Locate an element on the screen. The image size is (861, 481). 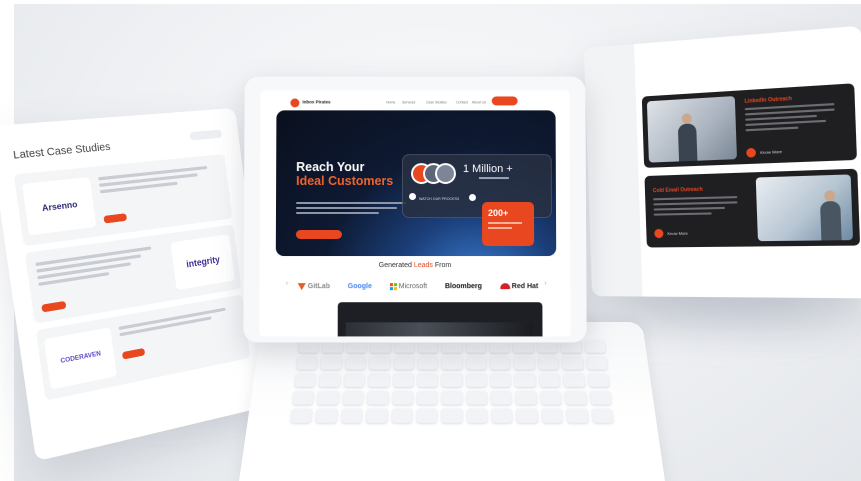
nav-link-case-studies: Case Studies is located at coordinates (436, 102).